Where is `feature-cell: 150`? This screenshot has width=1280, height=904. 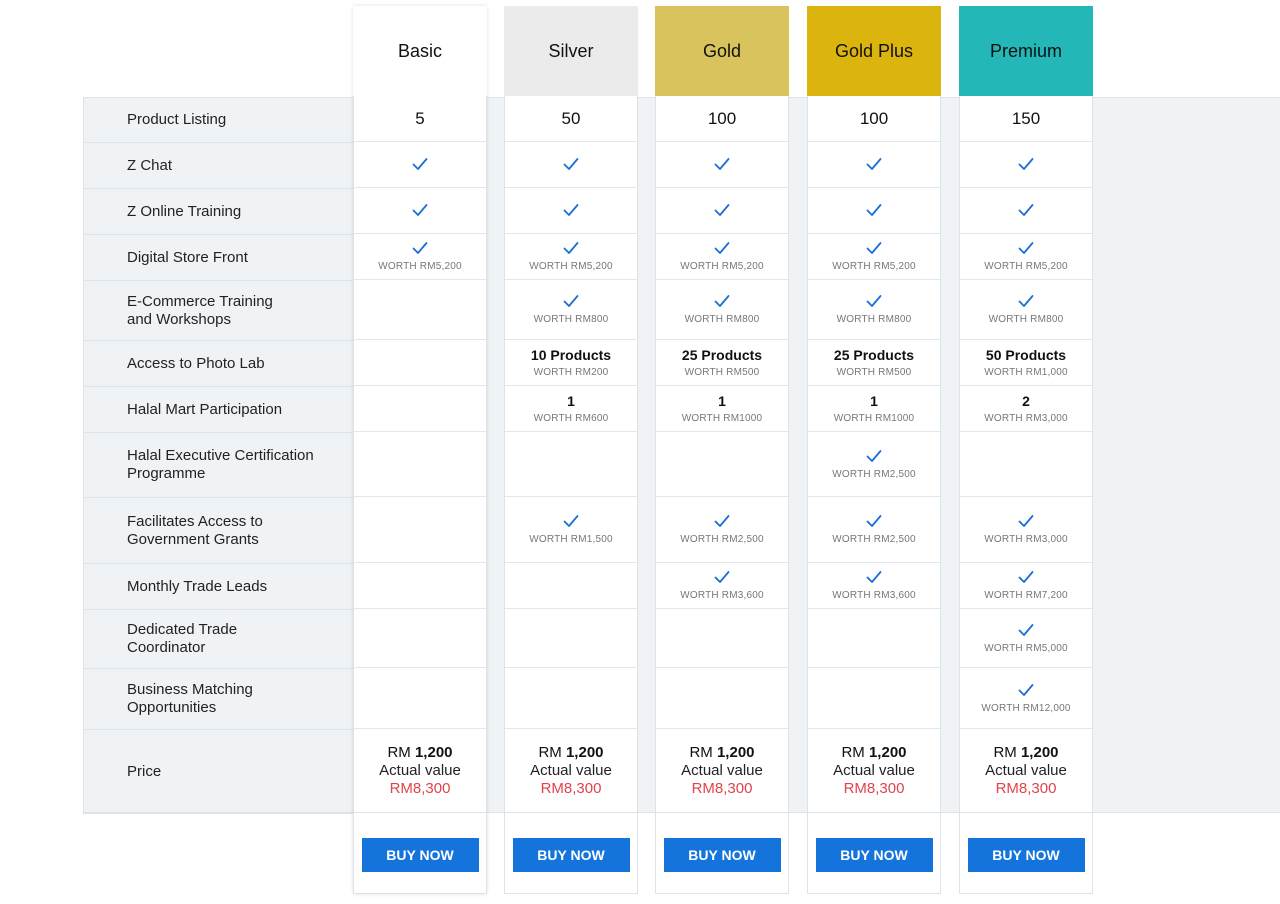
feature-cell: 150 is located at coordinates (1026, 119).